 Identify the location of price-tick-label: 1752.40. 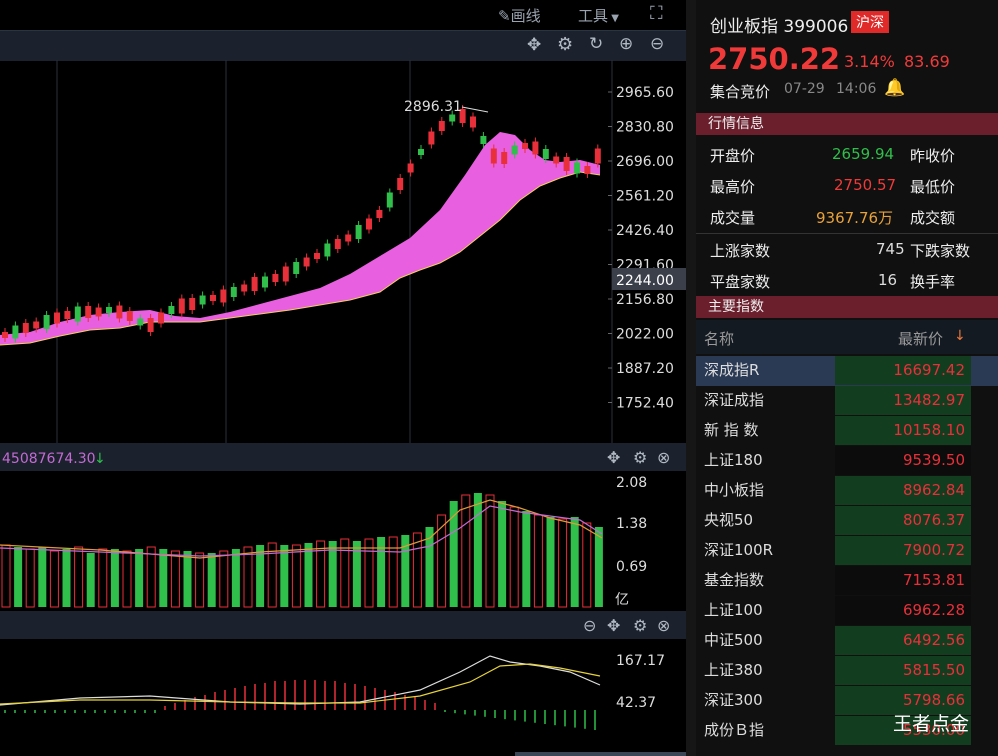
(645, 404).